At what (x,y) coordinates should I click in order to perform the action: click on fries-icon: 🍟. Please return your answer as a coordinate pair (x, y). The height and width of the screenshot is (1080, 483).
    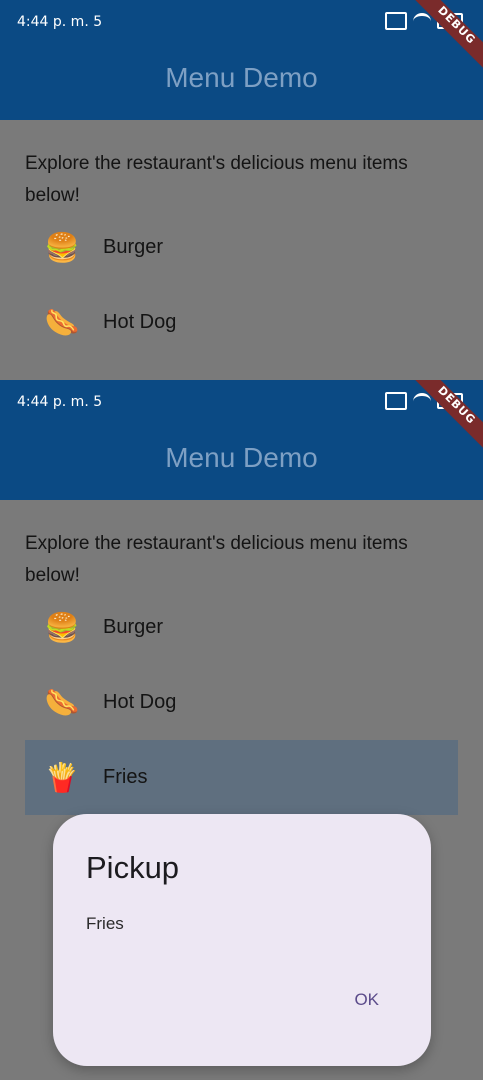
    Looking at the image, I should click on (62, 777).